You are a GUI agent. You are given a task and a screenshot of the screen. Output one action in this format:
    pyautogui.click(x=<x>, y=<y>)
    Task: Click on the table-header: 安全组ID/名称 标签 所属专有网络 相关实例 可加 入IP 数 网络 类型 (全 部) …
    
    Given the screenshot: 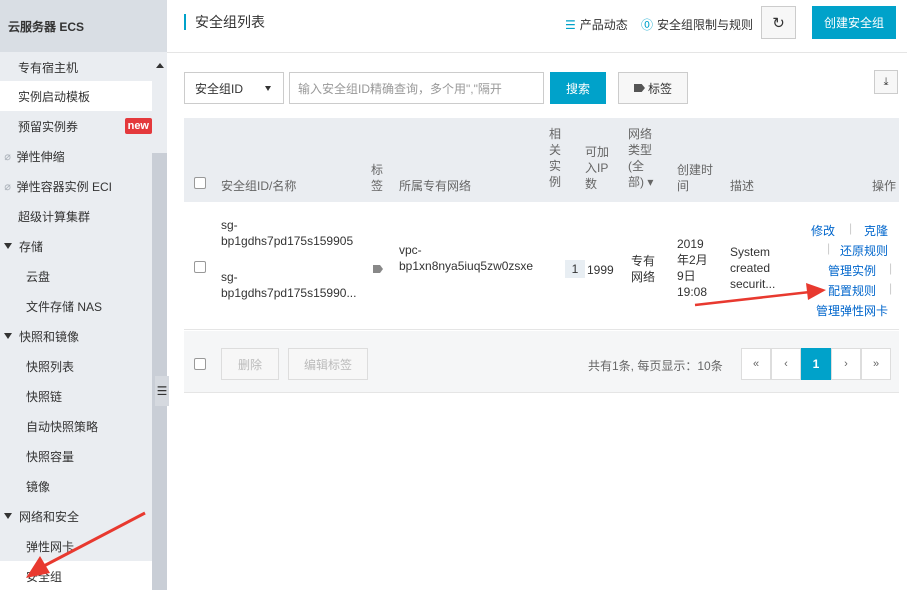 What is the action you would take?
    pyautogui.click(x=541, y=160)
    